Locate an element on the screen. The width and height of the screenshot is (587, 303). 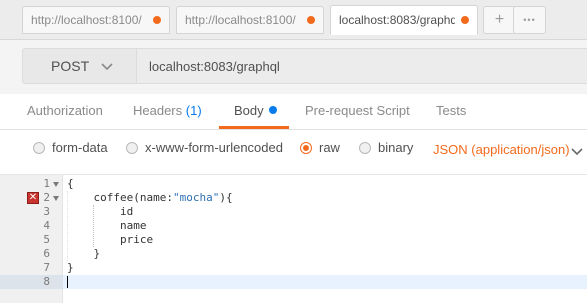
line-number: 5 is located at coordinates (46, 239).